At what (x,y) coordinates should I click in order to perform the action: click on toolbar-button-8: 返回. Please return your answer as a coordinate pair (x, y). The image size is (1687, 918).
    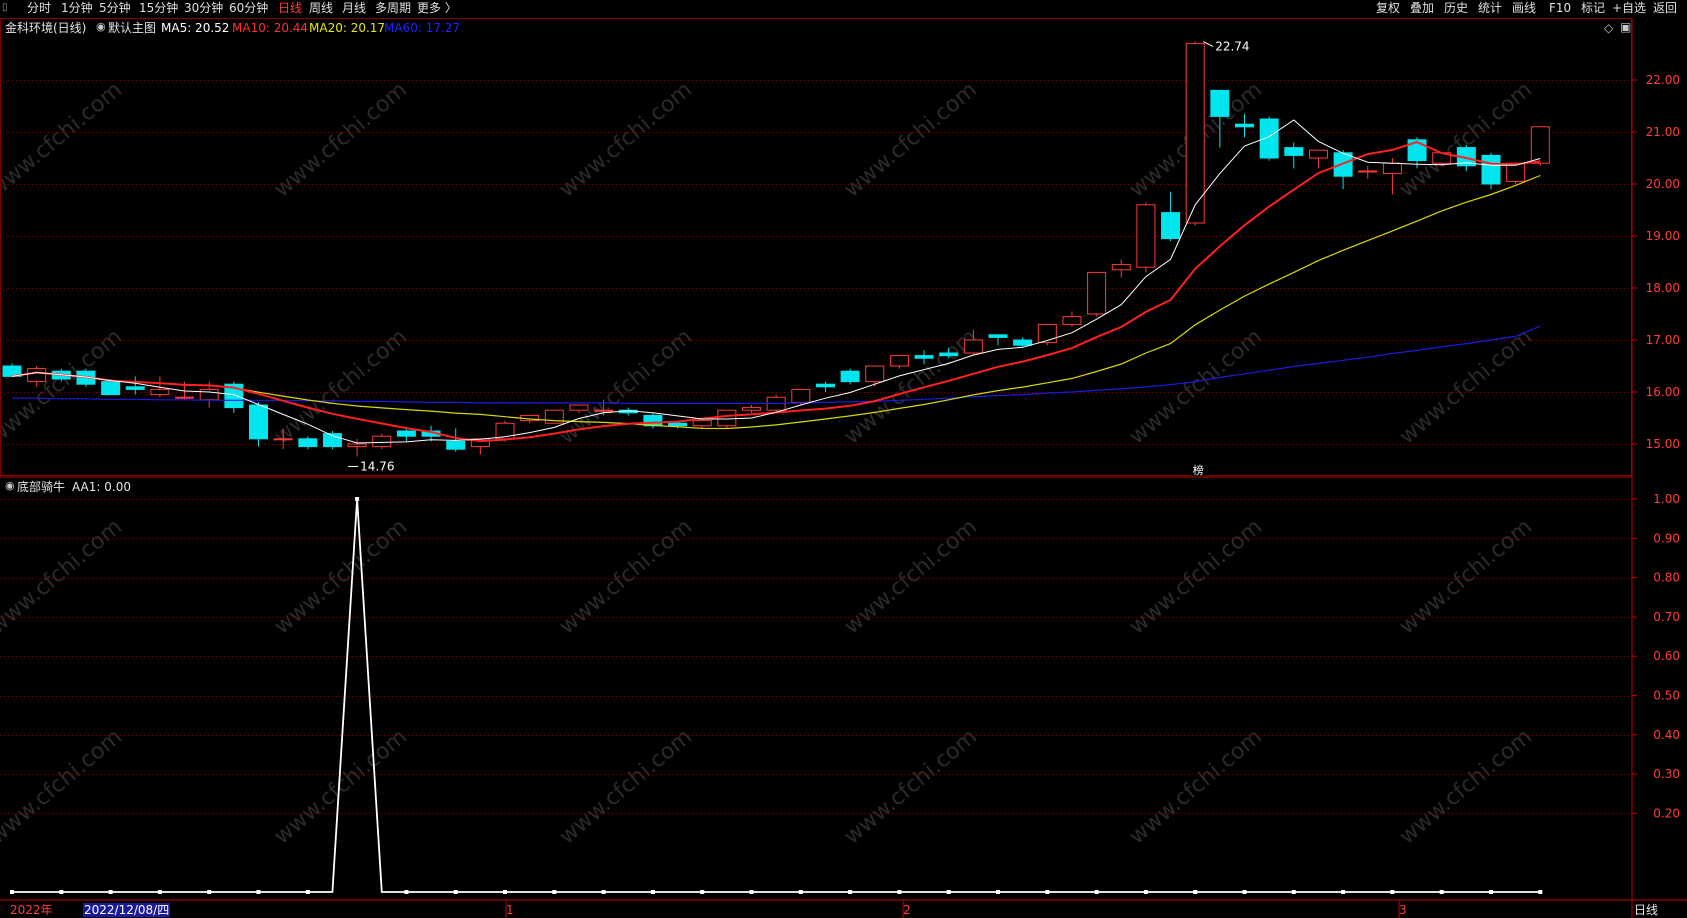
    Looking at the image, I should click on (1665, 8).